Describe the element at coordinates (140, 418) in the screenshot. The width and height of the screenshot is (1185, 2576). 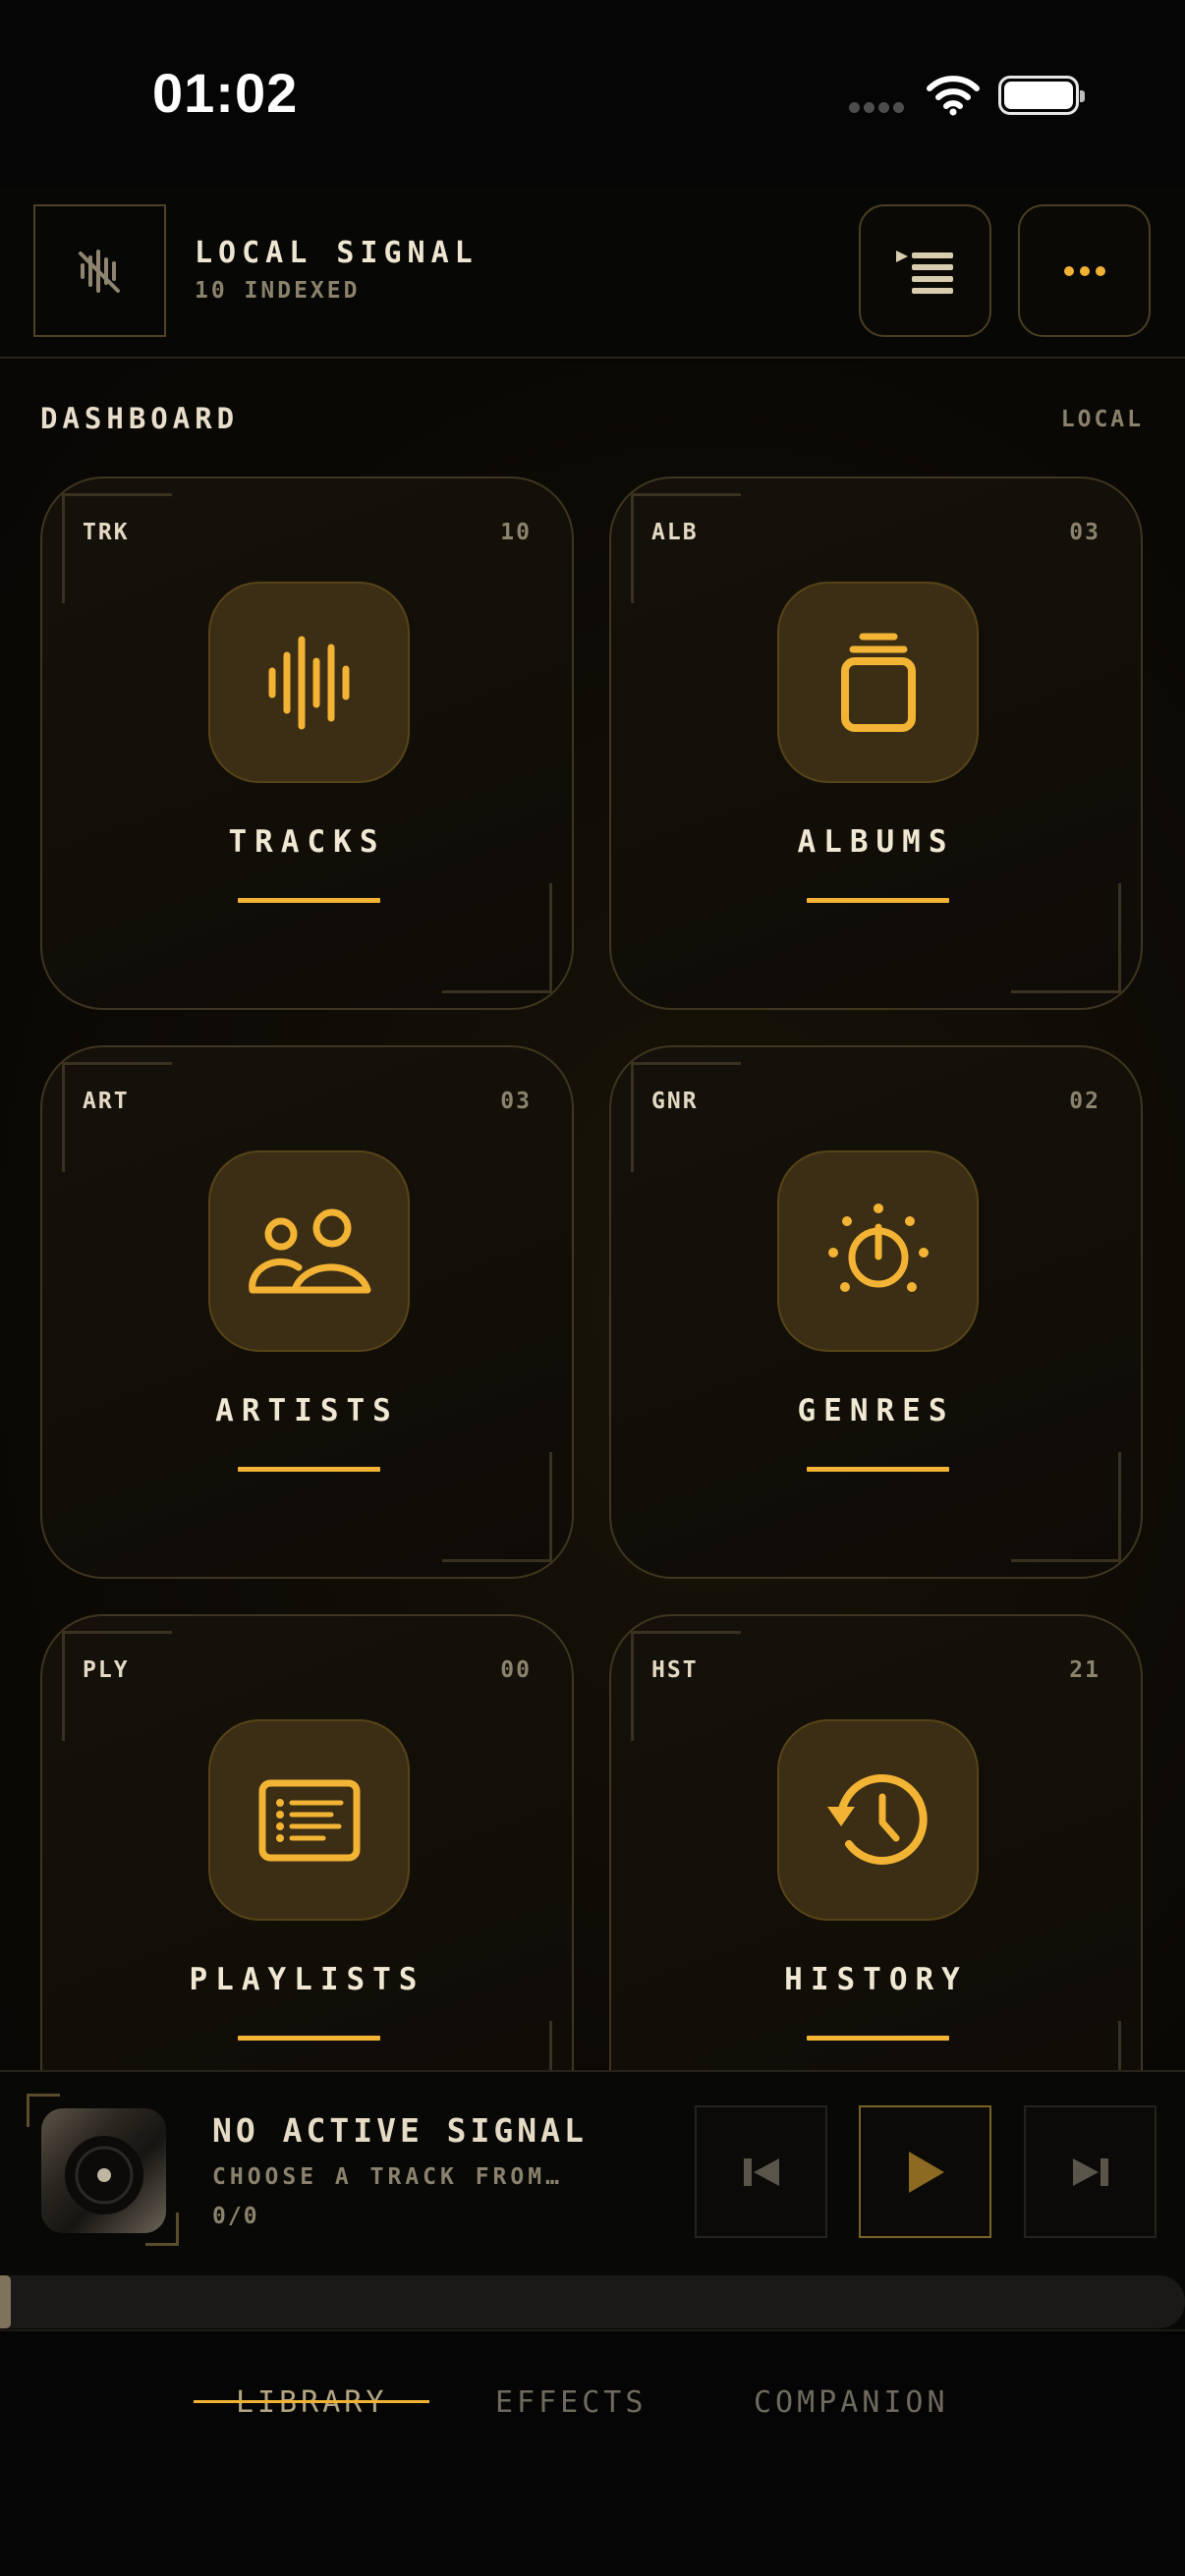
I see `section-title: DASHBOARD` at that location.